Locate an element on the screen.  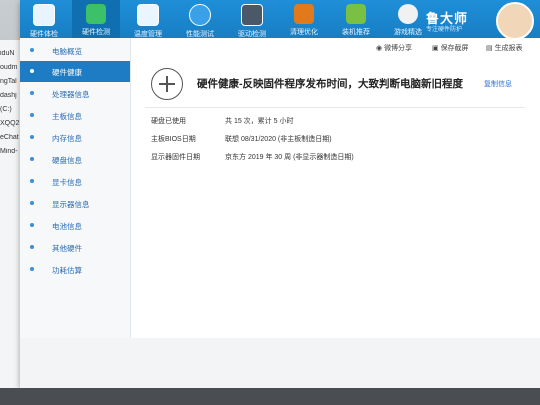
sidebar-item-overview: 电脑概览 is located at coordinates (75, 50).